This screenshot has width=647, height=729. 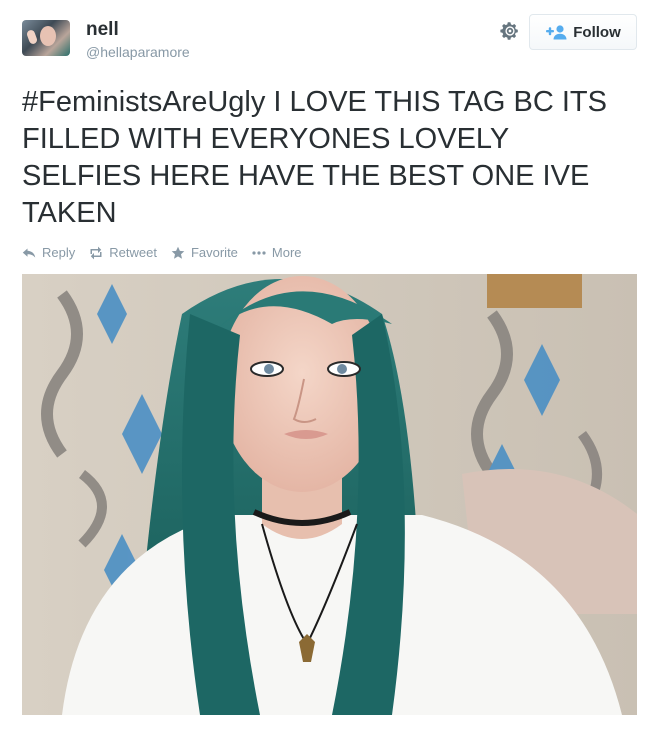 What do you see at coordinates (556, 32) in the screenshot?
I see `add-user-icon` at bounding box center [556, 32].